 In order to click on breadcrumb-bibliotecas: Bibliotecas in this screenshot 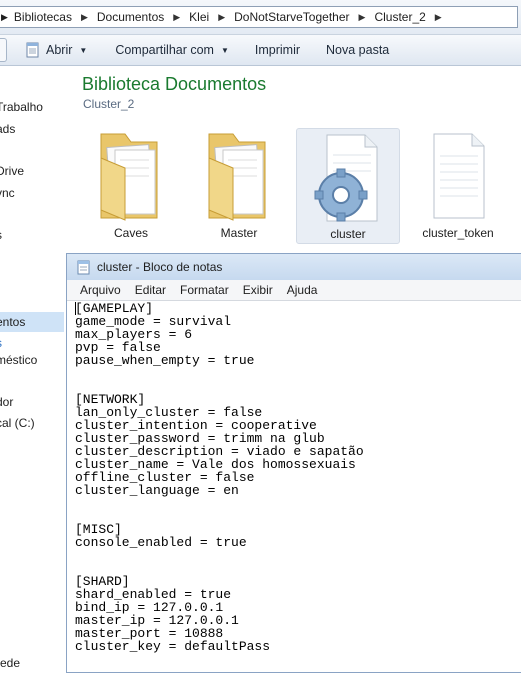, I will do `click(43, 17)`.